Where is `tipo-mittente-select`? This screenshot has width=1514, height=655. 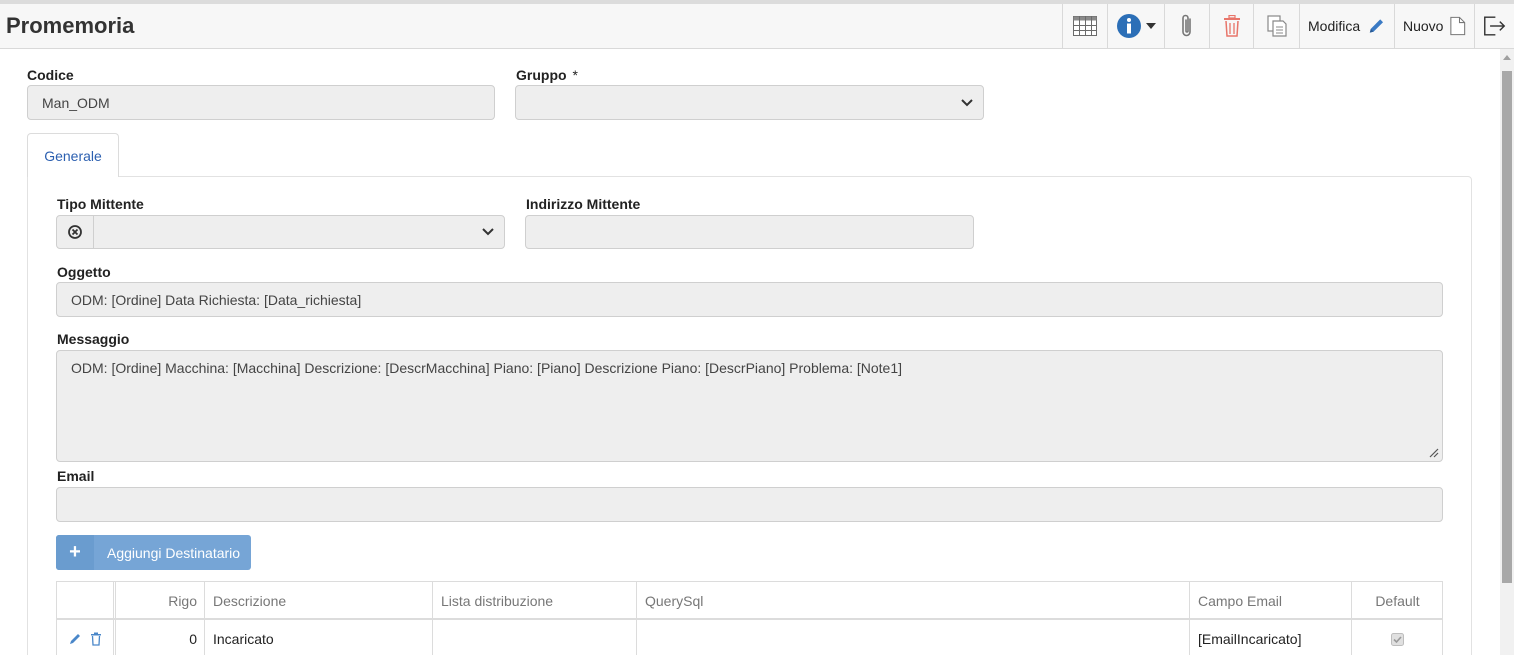
tipo-mittente-select is located at coordinates (280, 232).